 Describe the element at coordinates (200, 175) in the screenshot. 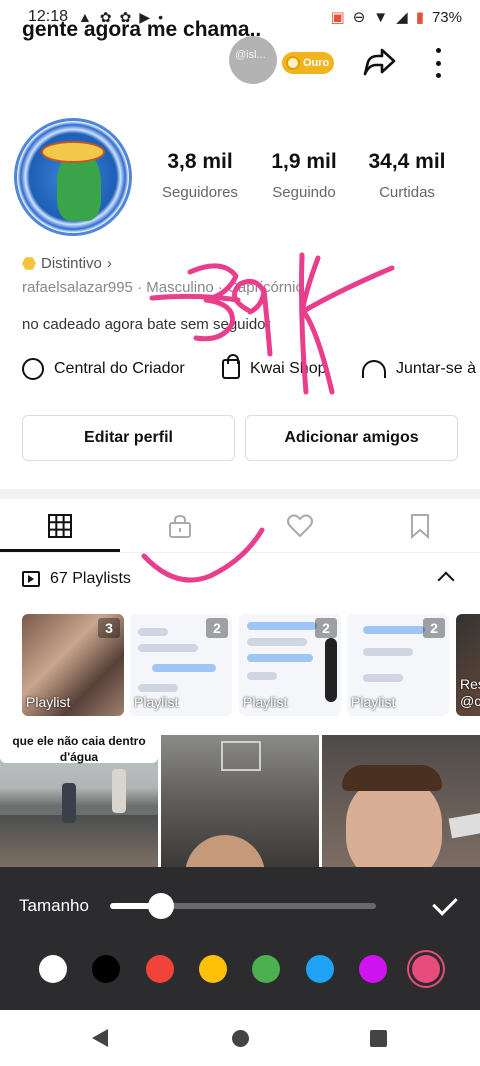

I see `stat-followers: 3,8 mil Seguidores` at that location.